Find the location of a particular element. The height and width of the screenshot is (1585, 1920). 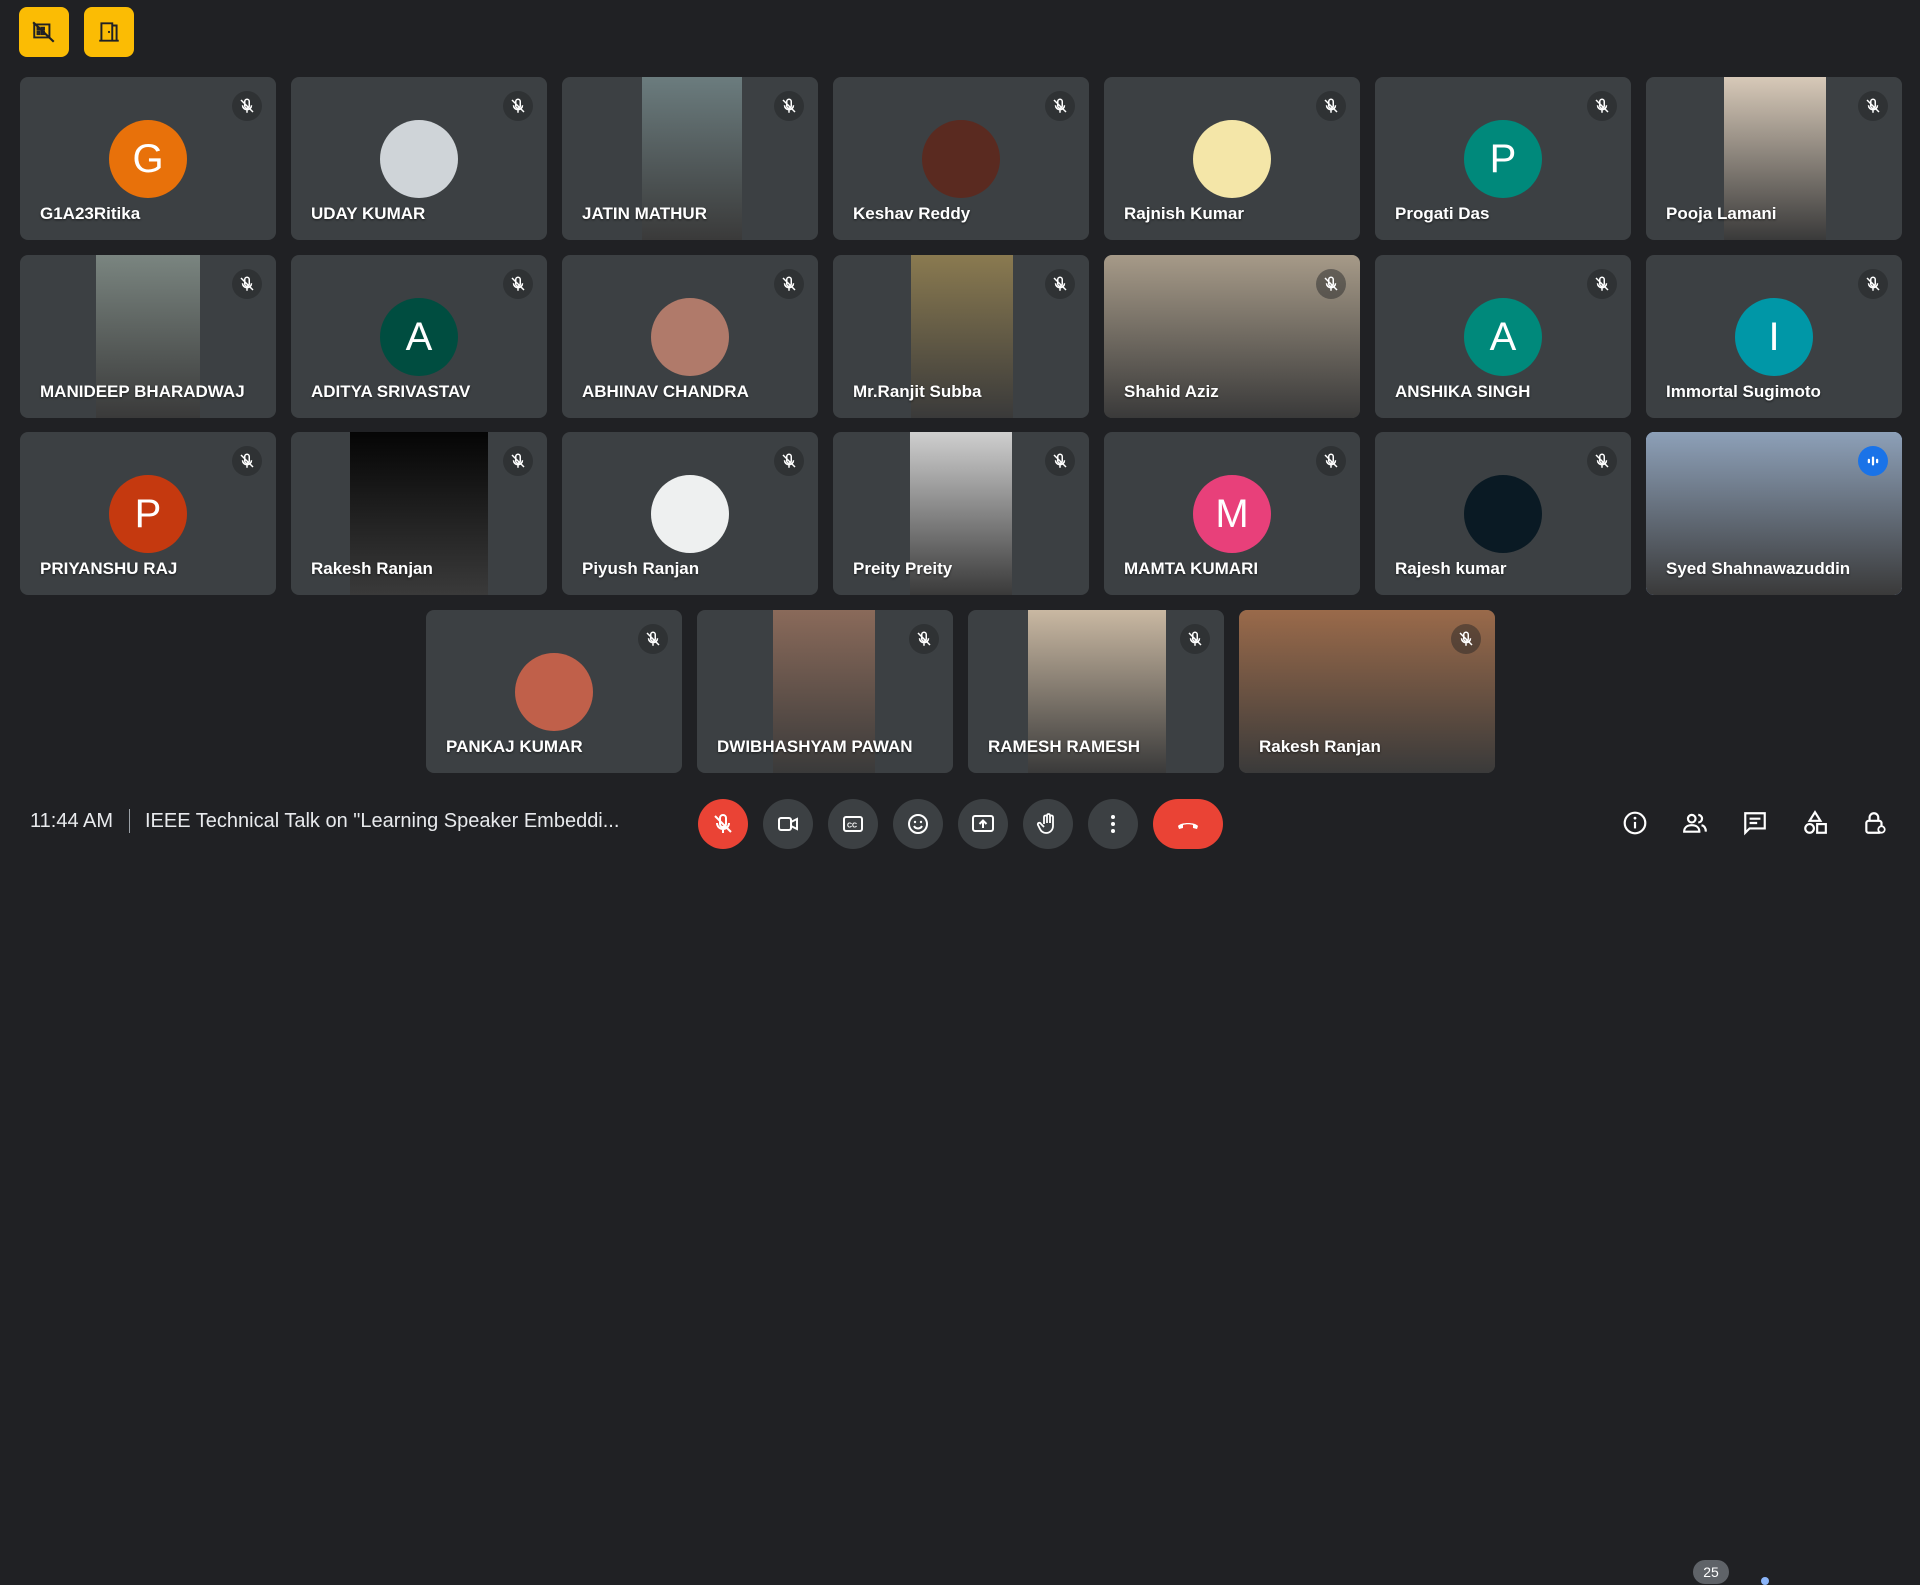

participant-tile: Rajesh kumar is located at coordinates (1503, 513).